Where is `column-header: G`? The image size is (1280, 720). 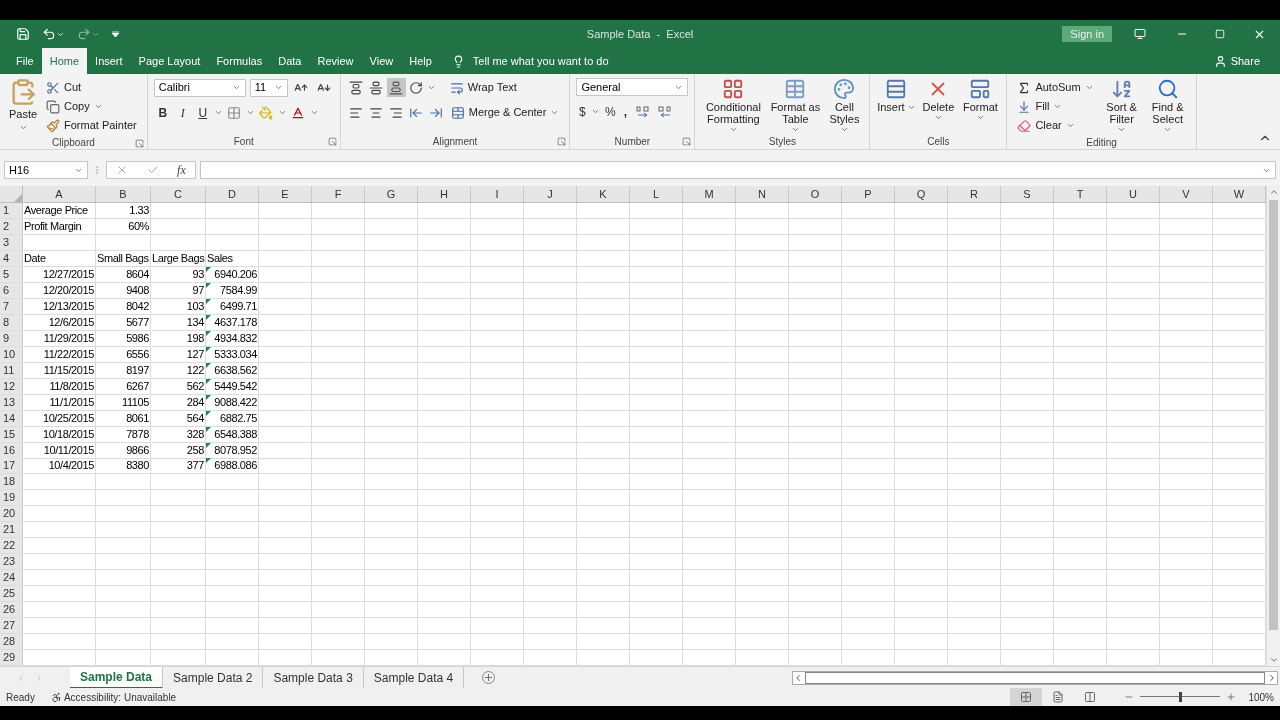 column-header: G is located at coordinates (391, 194).